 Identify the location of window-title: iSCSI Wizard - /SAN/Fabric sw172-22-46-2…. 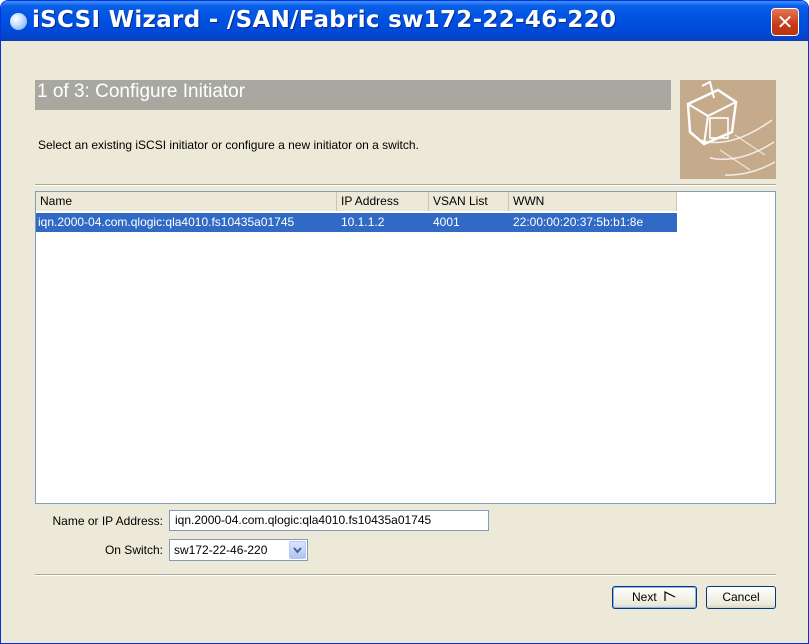
(324, 20).